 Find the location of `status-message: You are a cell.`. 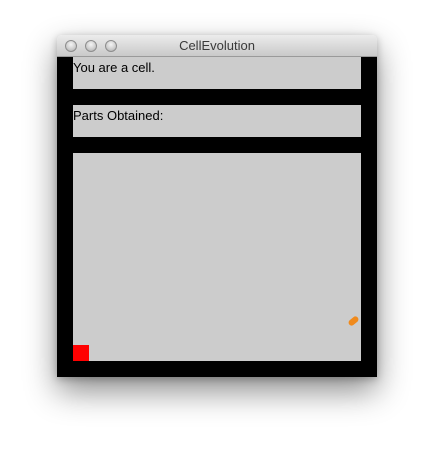

status-message: You are a cell. is located at coordinates (114, 67).